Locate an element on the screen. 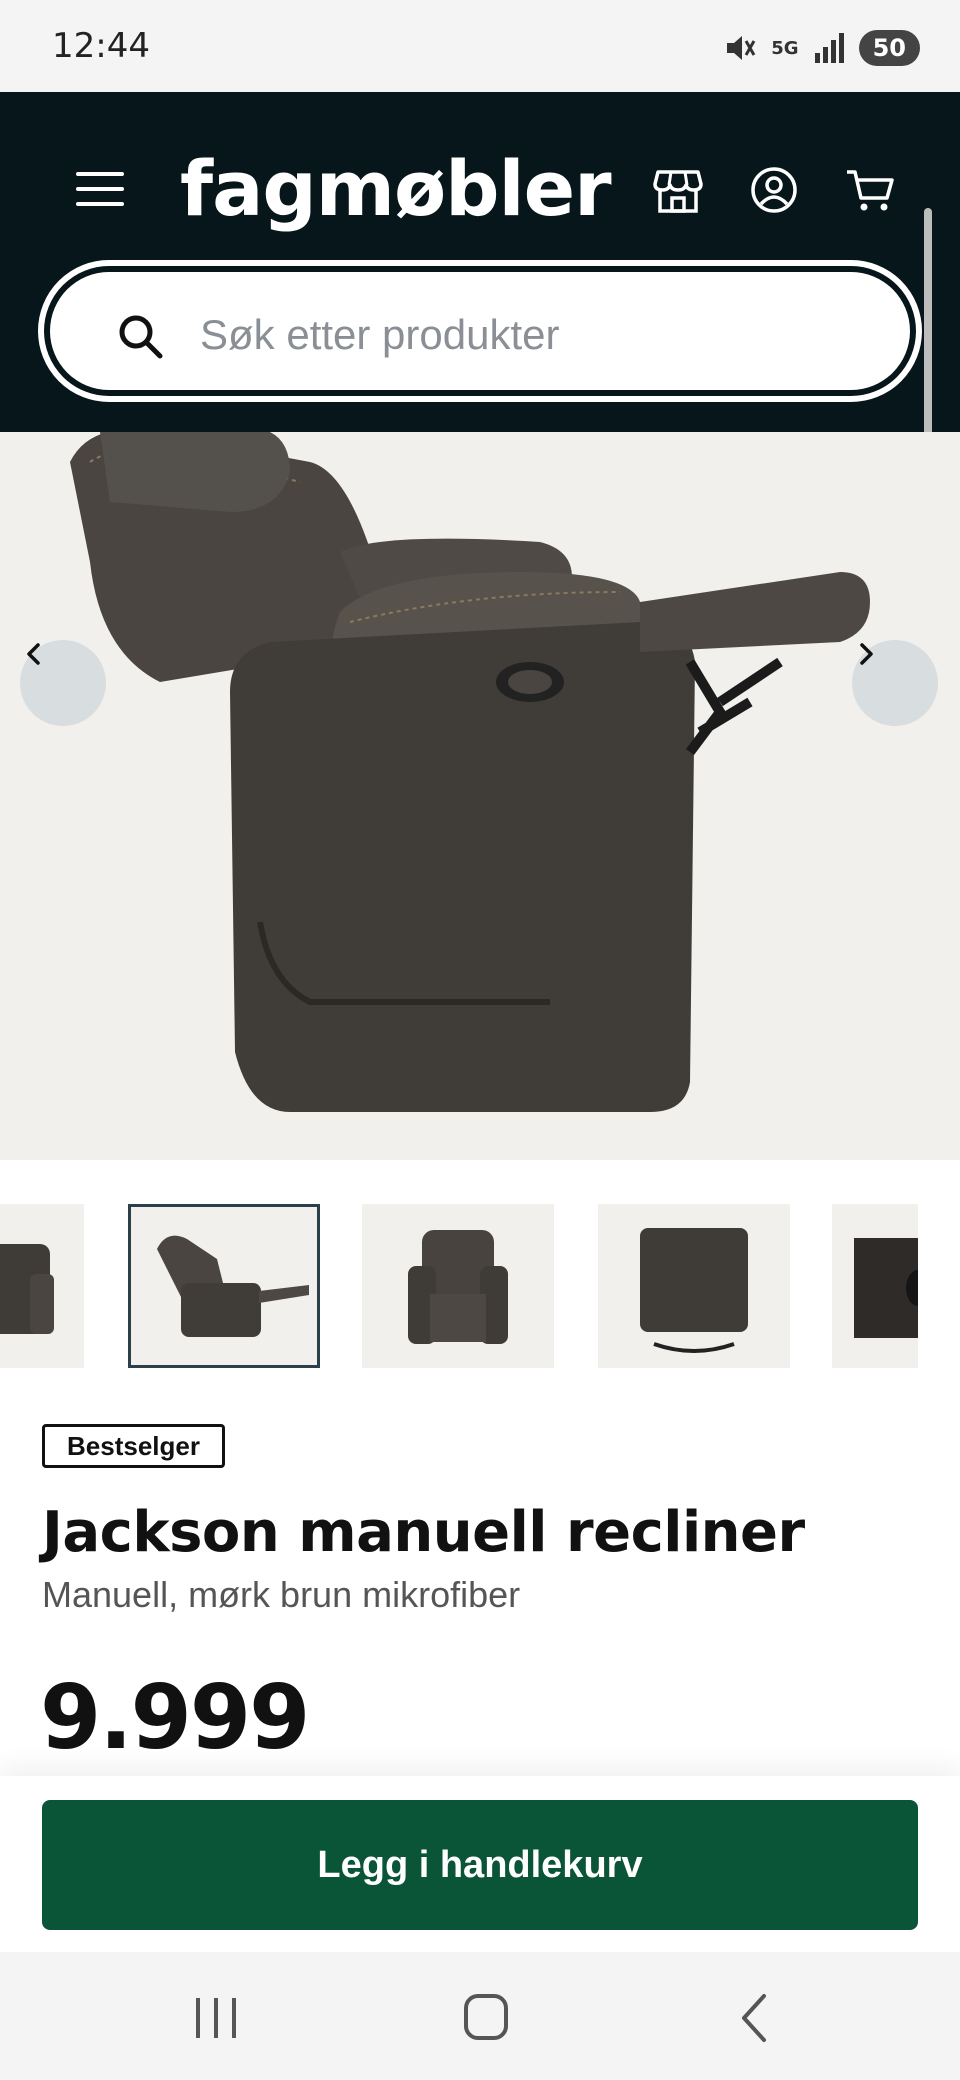 This screenshot has height=2080, width=960. system-nav-bar is located at coordinates (480, 2016).